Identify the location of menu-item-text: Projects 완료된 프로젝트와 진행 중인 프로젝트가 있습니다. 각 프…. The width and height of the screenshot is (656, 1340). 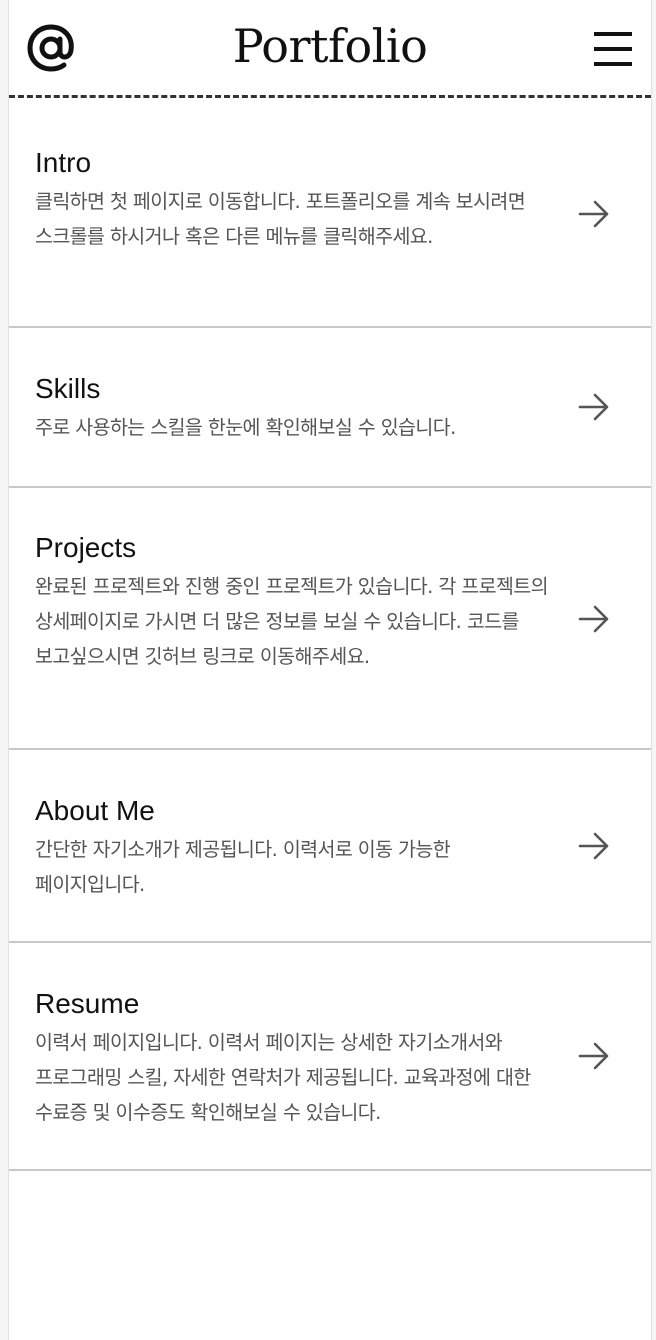
(297, 602).